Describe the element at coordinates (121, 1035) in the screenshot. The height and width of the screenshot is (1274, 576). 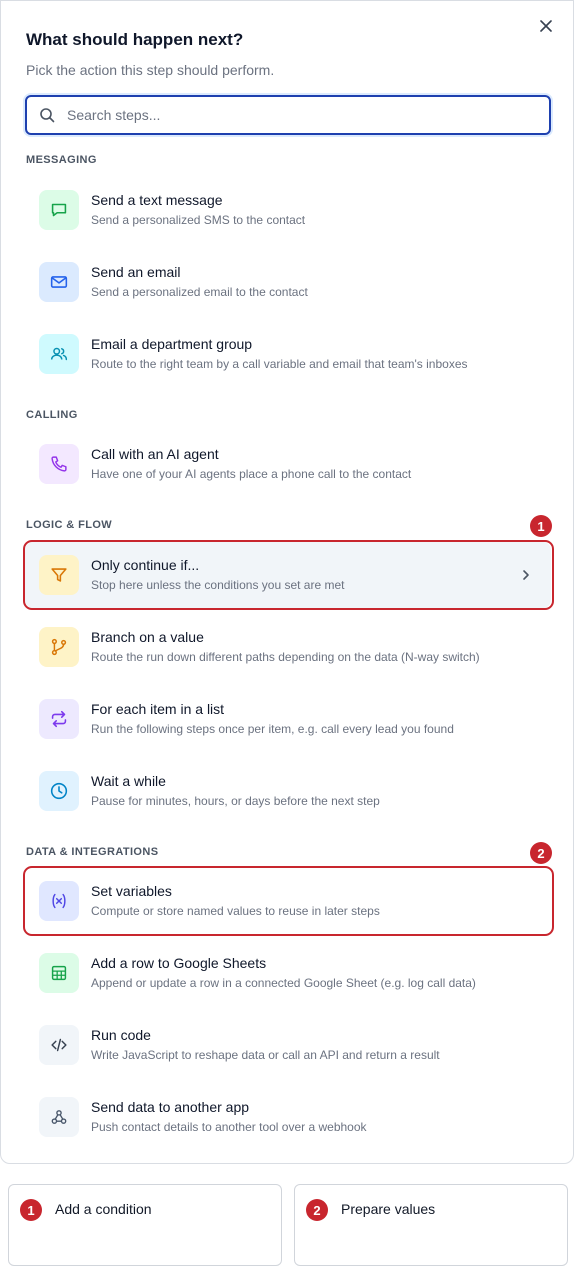
I see `step-name: Run code` at that location.